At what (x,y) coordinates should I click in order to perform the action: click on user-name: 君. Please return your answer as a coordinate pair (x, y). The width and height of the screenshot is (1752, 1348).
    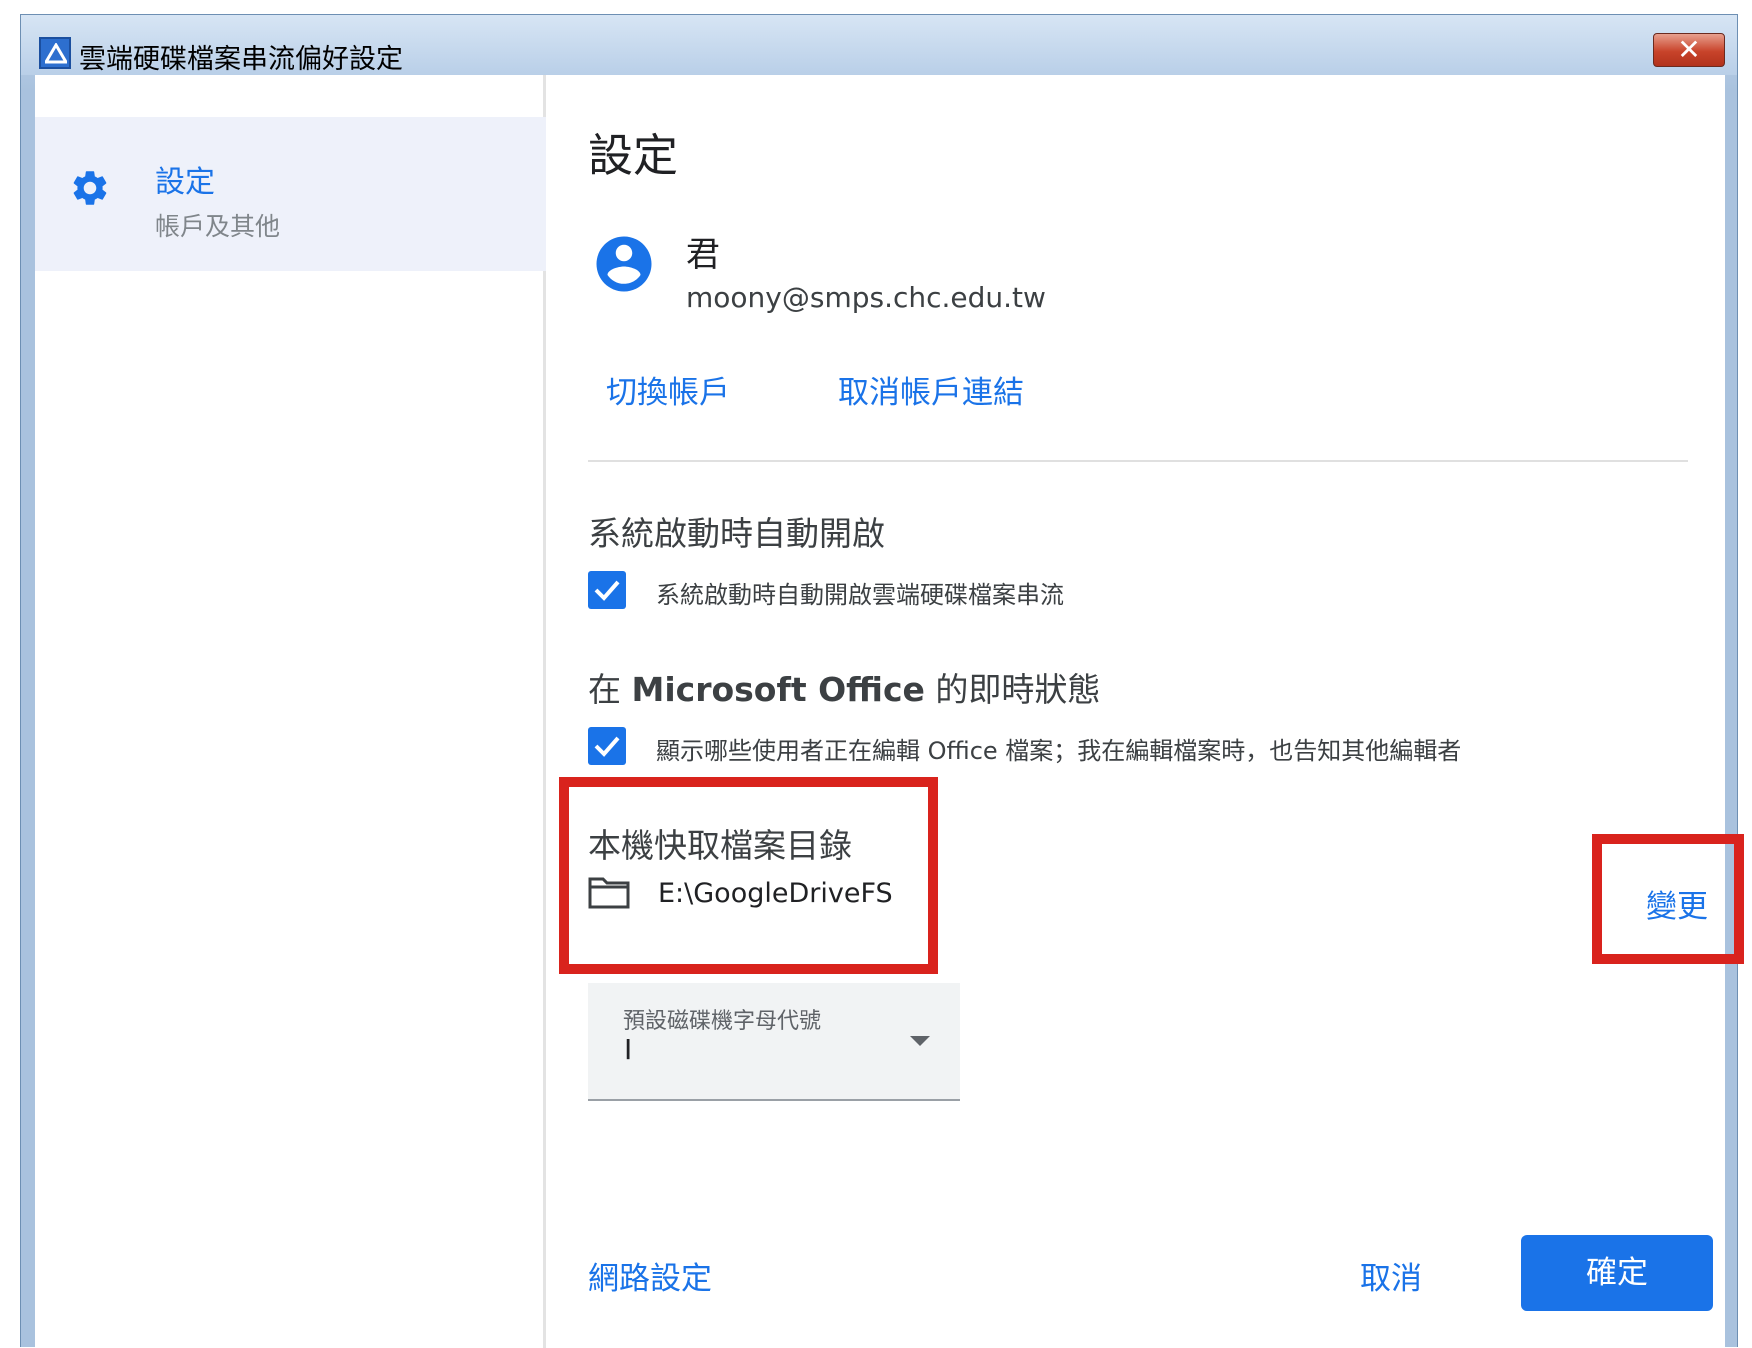
    Looking at the image, I should click on (703, 255).